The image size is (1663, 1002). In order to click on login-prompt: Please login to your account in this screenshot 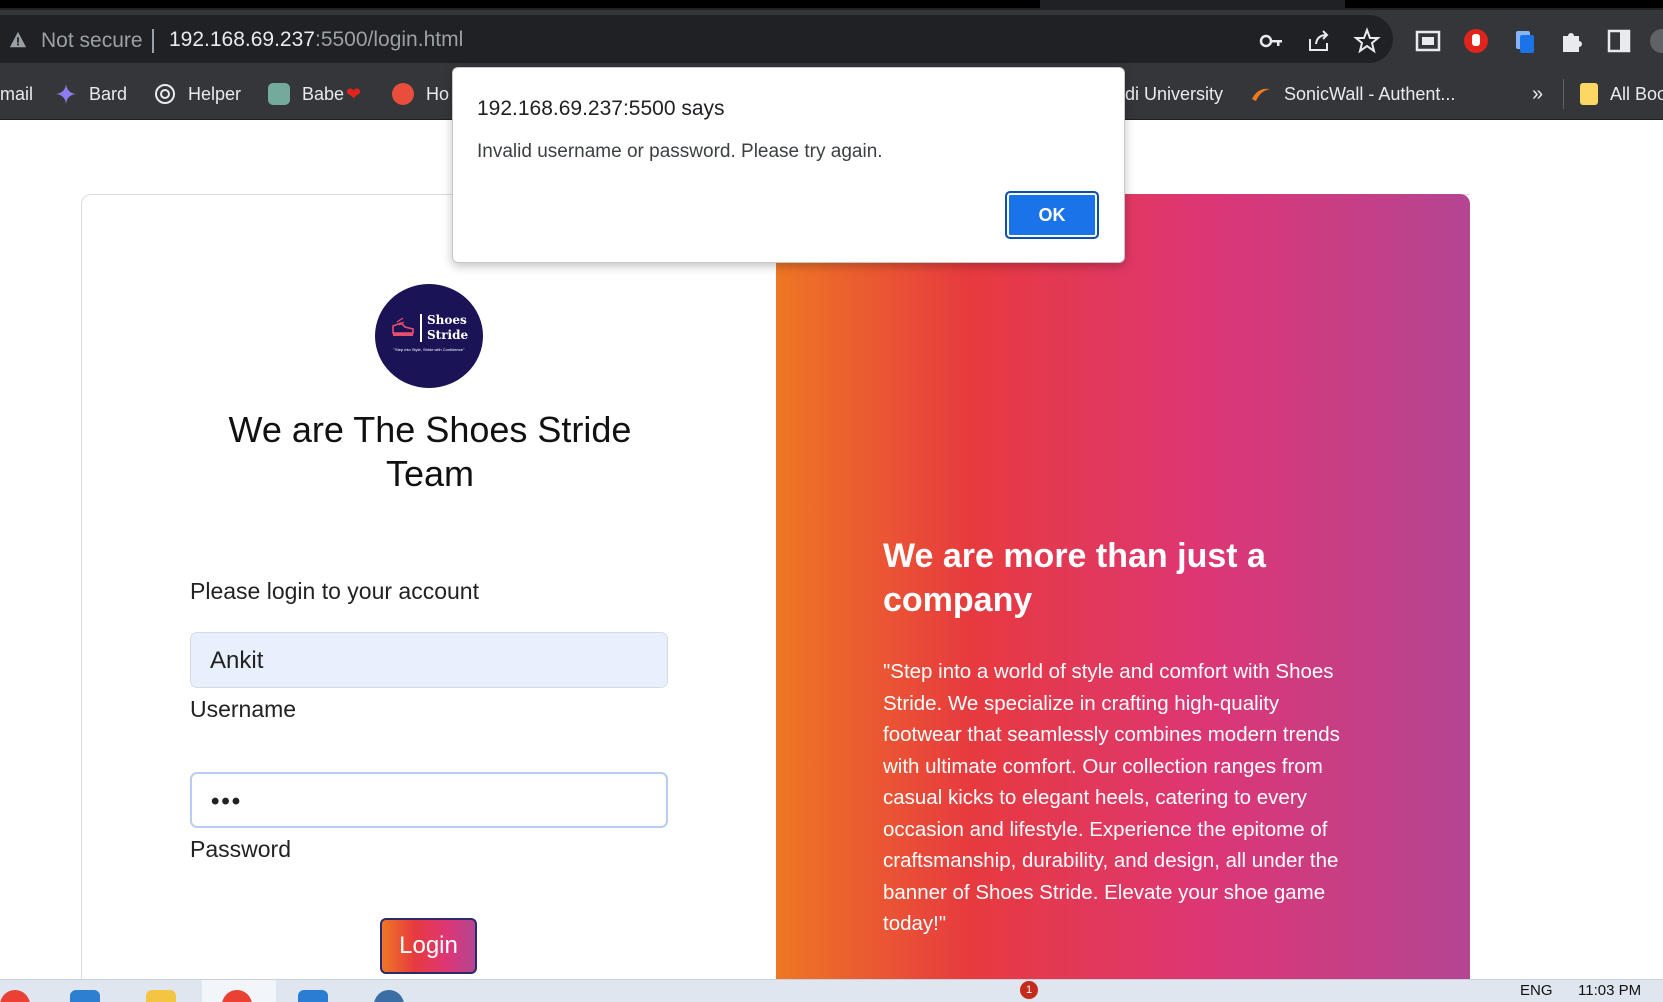, I will do `click(334, 591)`.